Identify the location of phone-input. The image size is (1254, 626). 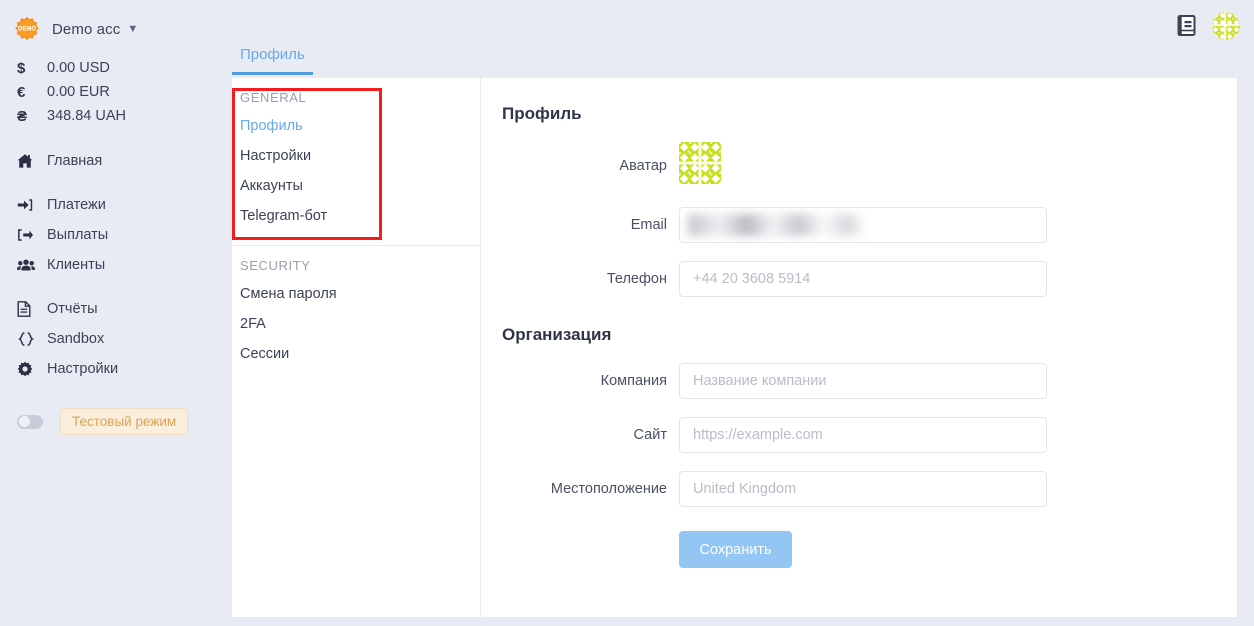
(863, 279).